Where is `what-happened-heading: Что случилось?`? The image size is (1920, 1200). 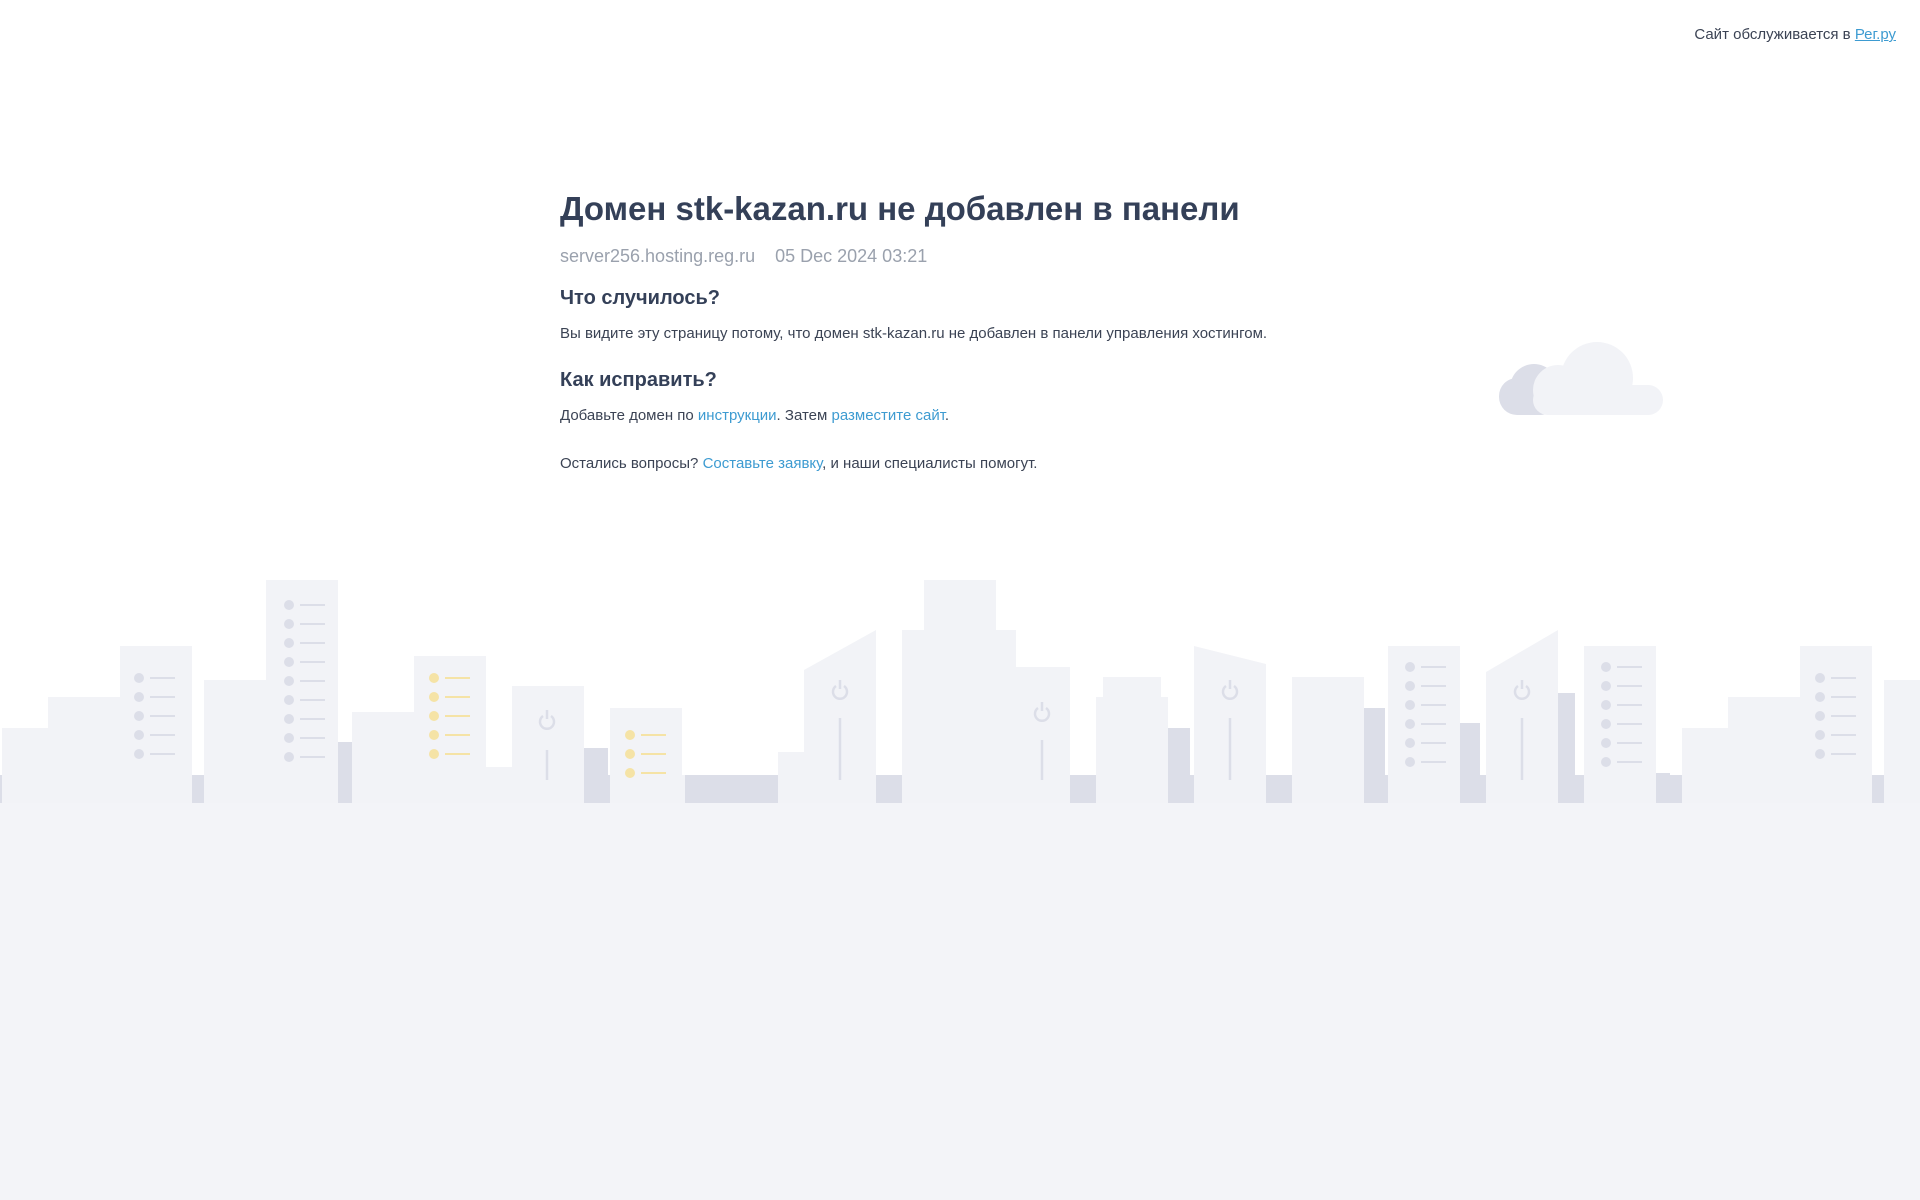 what-happened-heading: Что случилось? is located at coordinates (640, 298).